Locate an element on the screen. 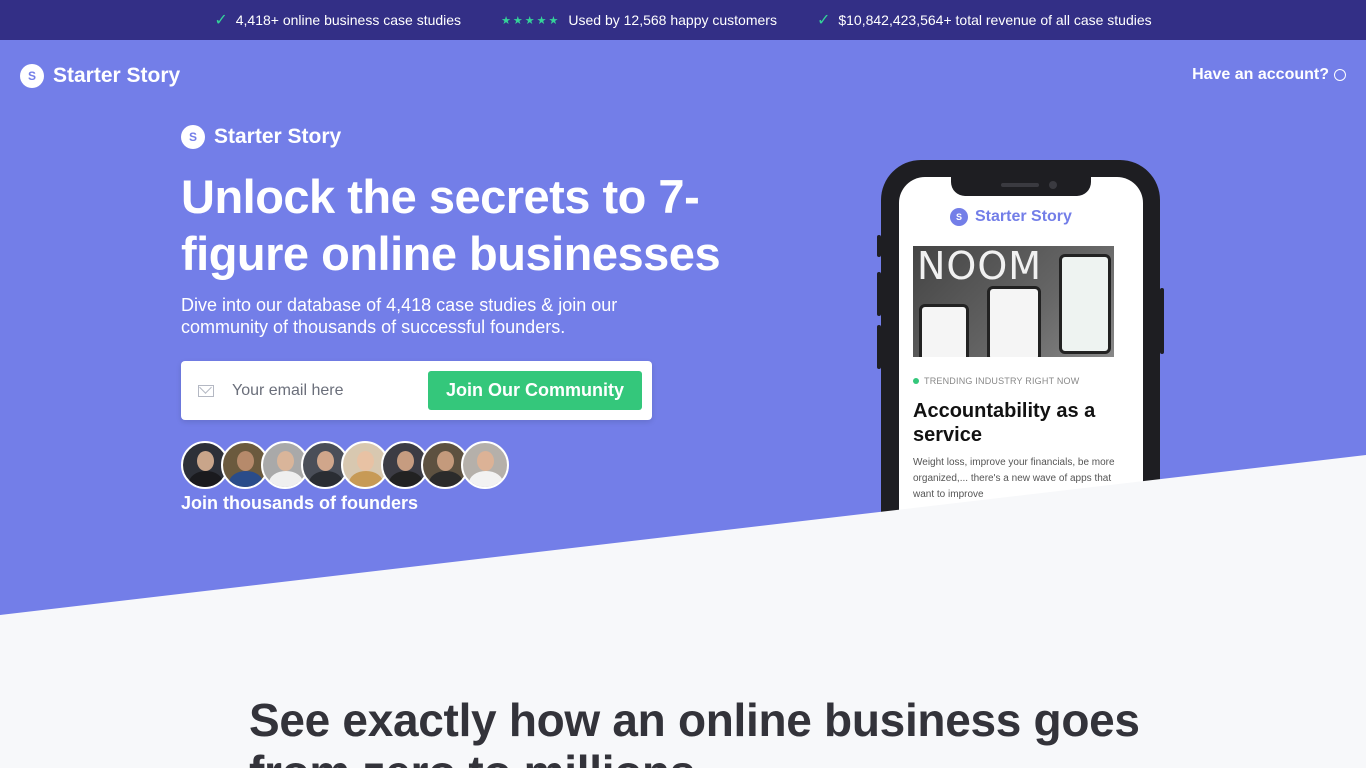  case-studies-stat: ✓ 4,418+ online business case studies is located at coordinates (337, 20).